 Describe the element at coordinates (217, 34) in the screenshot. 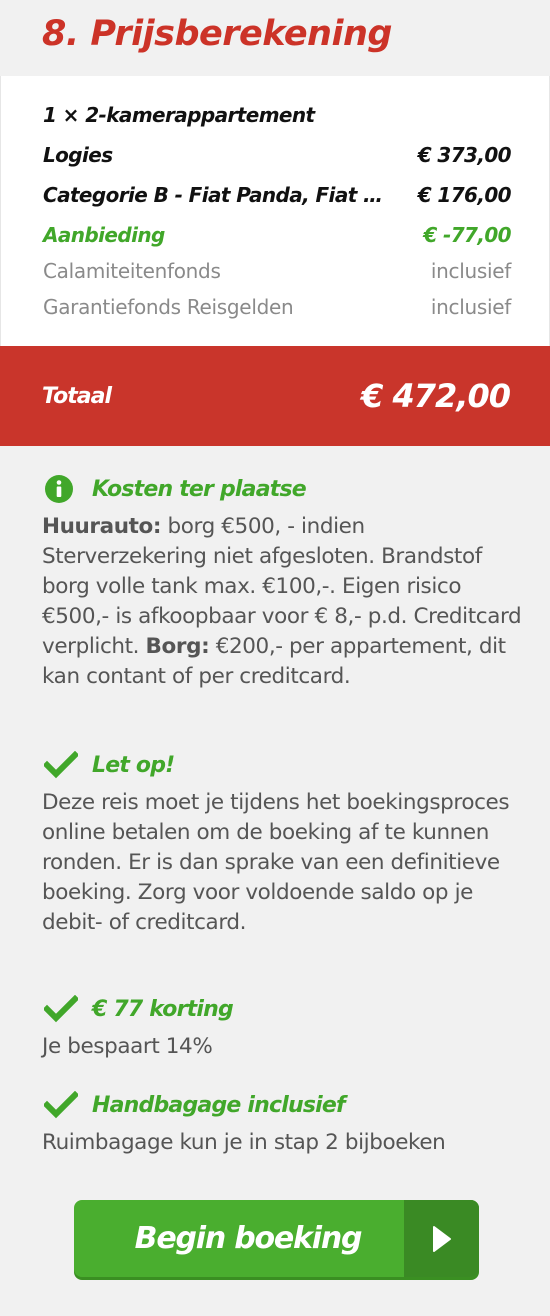

I see `page-title: 8. Prijsberekening` at that location.